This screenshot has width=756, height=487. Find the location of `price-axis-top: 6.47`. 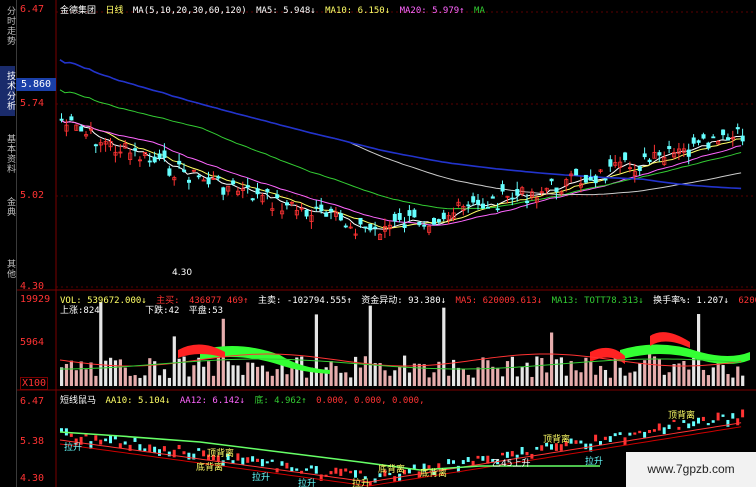

price-axis-top: 6.47 is located at coordinates (32, 9).